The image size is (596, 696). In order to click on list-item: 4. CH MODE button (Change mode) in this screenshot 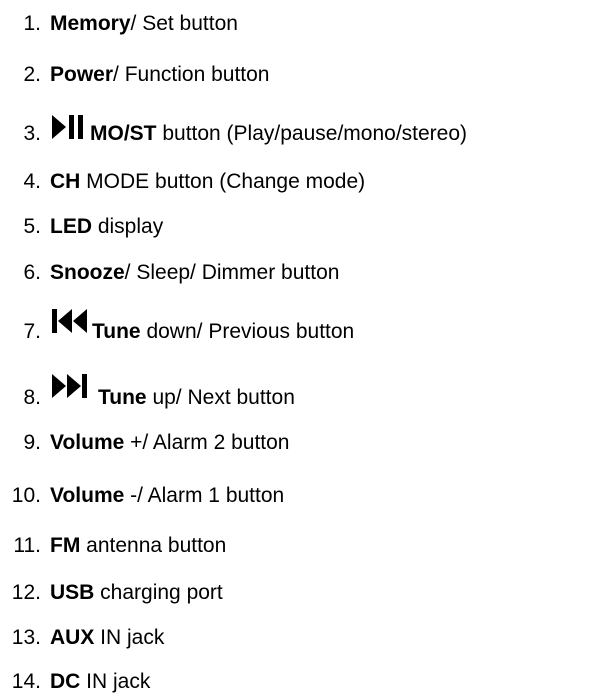, I will do `click(182, 179)`.